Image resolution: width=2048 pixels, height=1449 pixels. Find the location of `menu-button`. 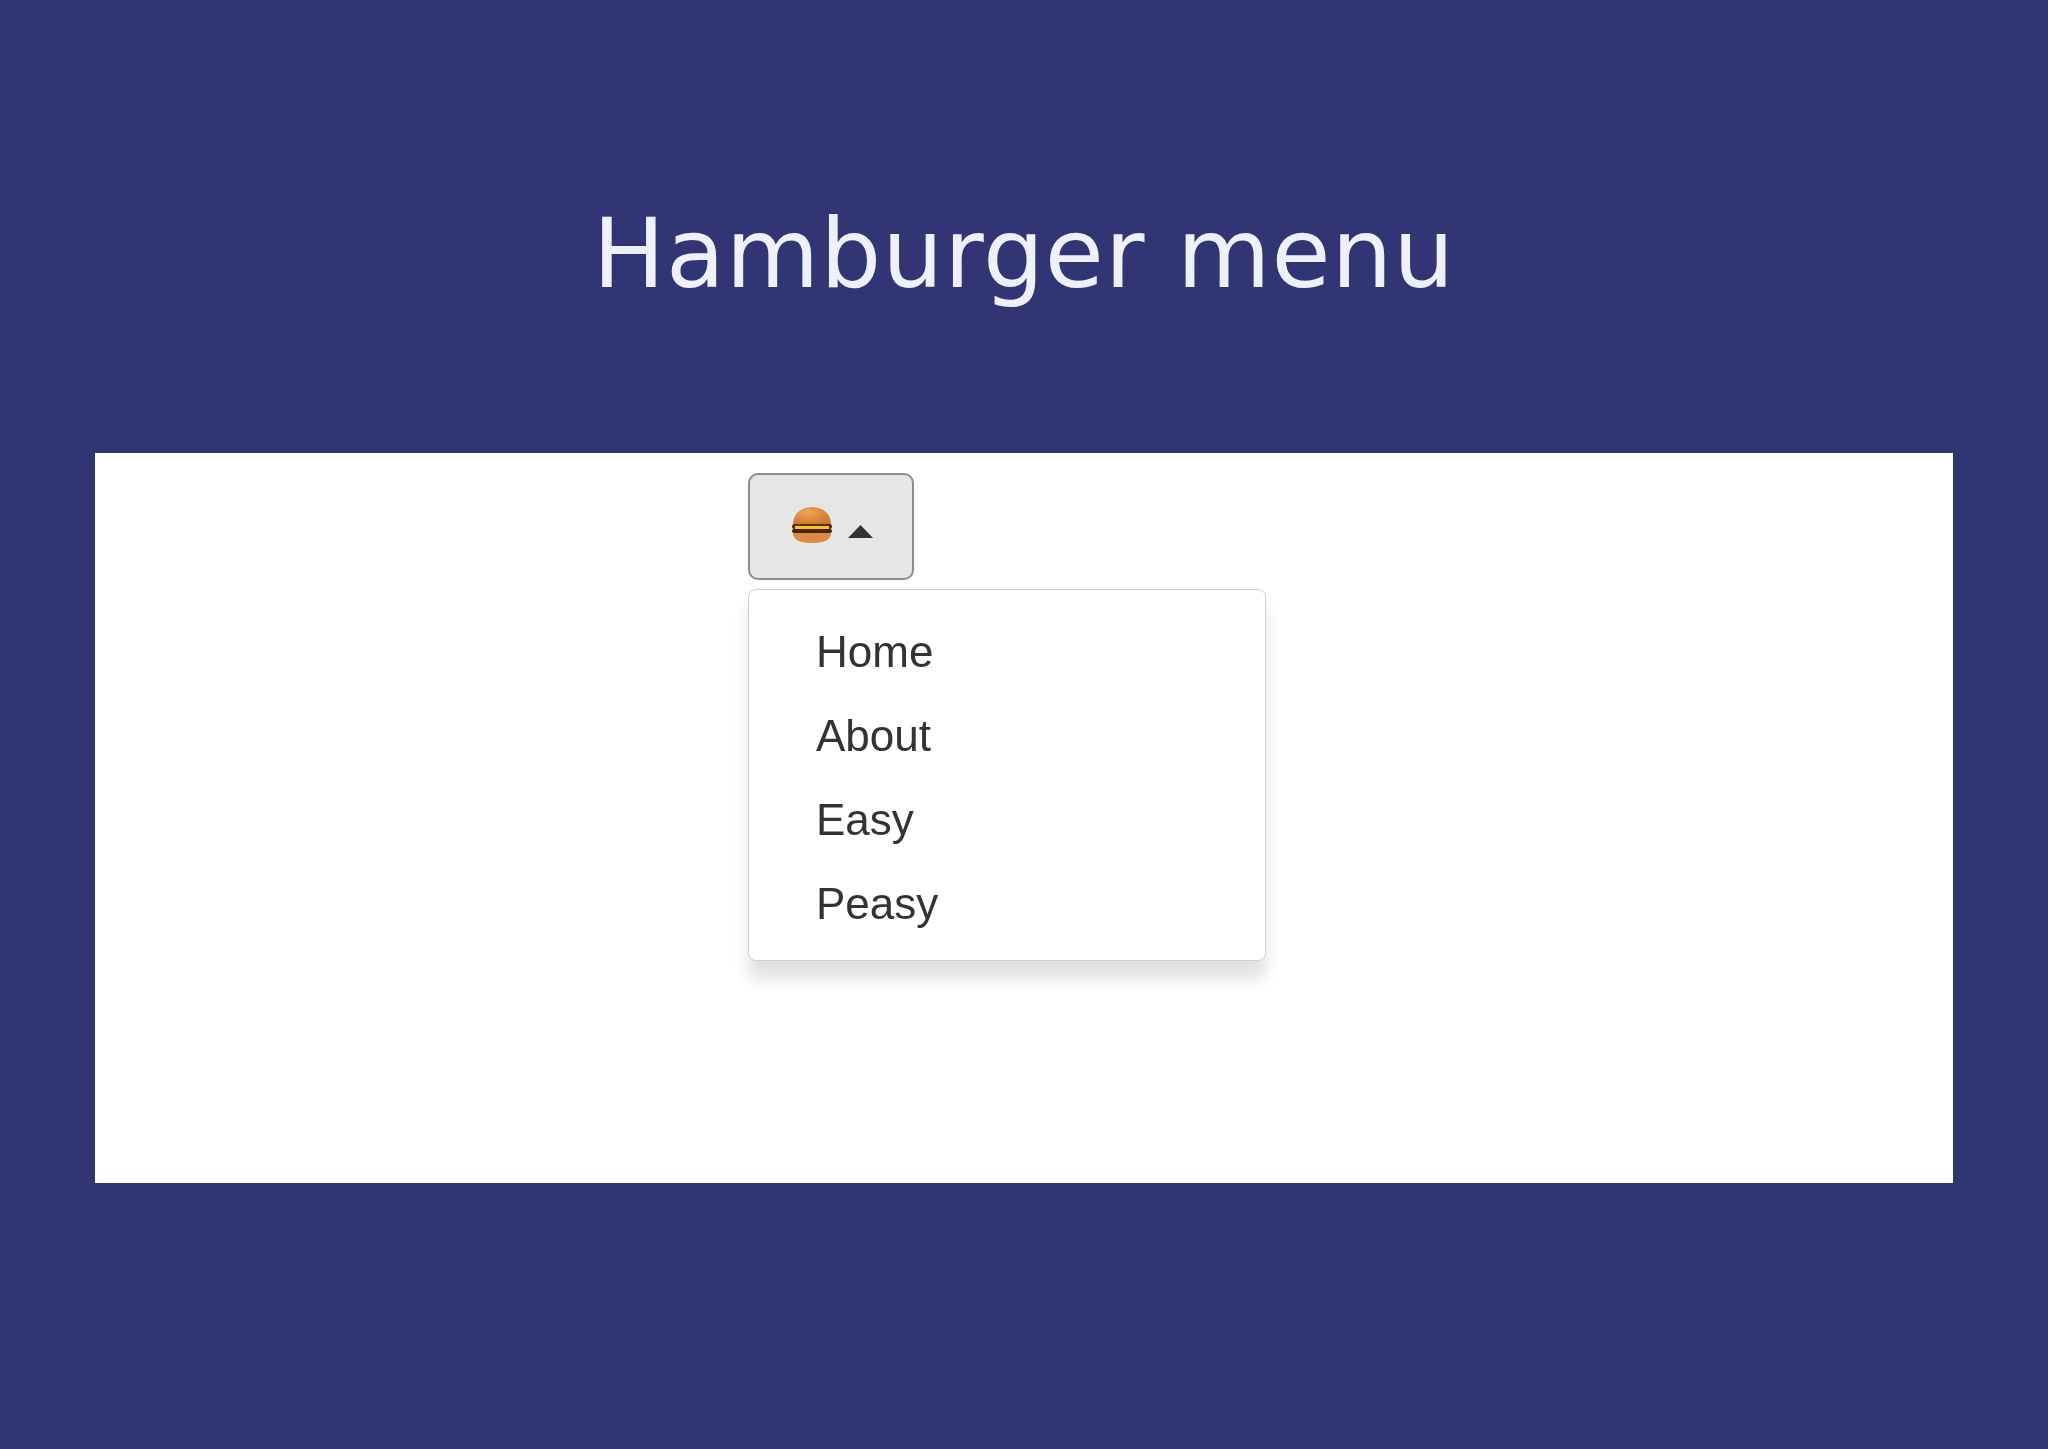

menu-button is located at coordinates (831, 526).